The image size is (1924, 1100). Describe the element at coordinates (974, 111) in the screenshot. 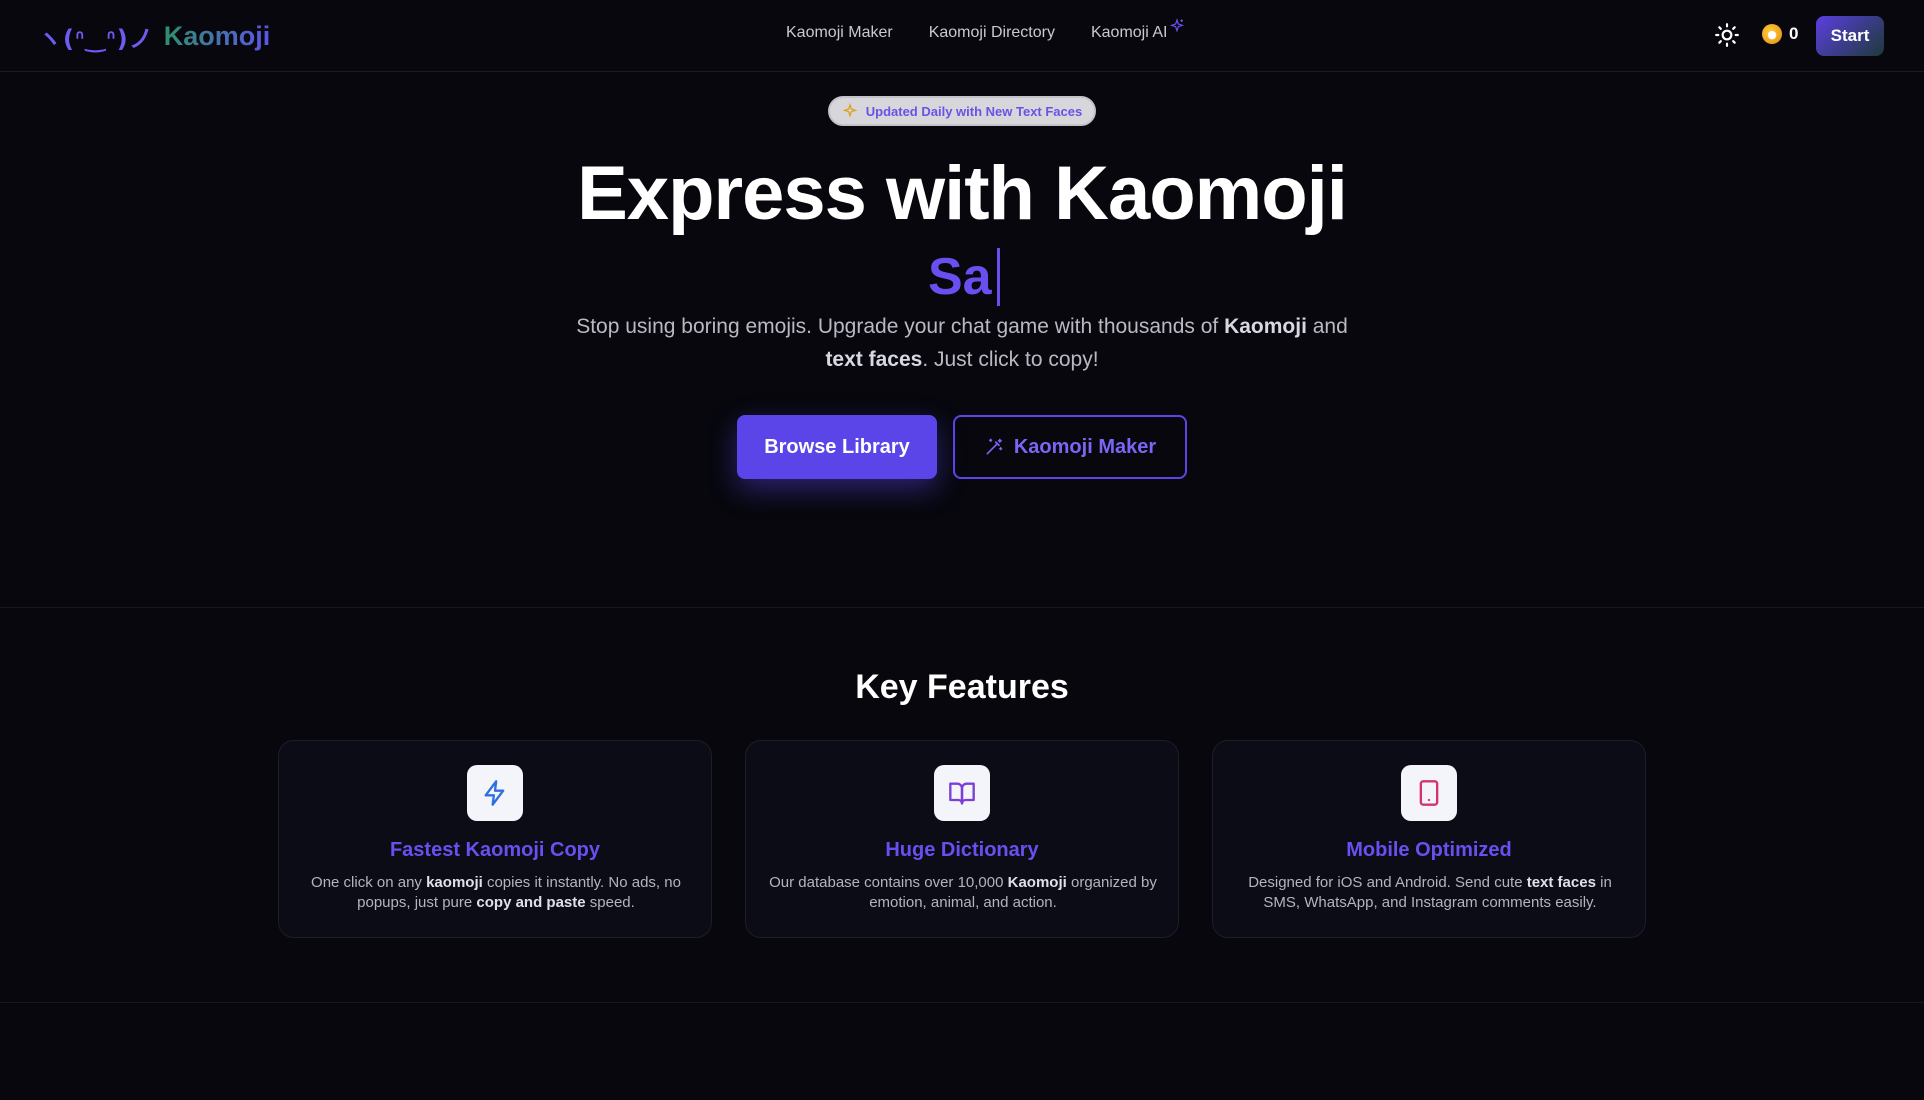

I see `badge-text: Updated Daily with New Text Faces` at that location.